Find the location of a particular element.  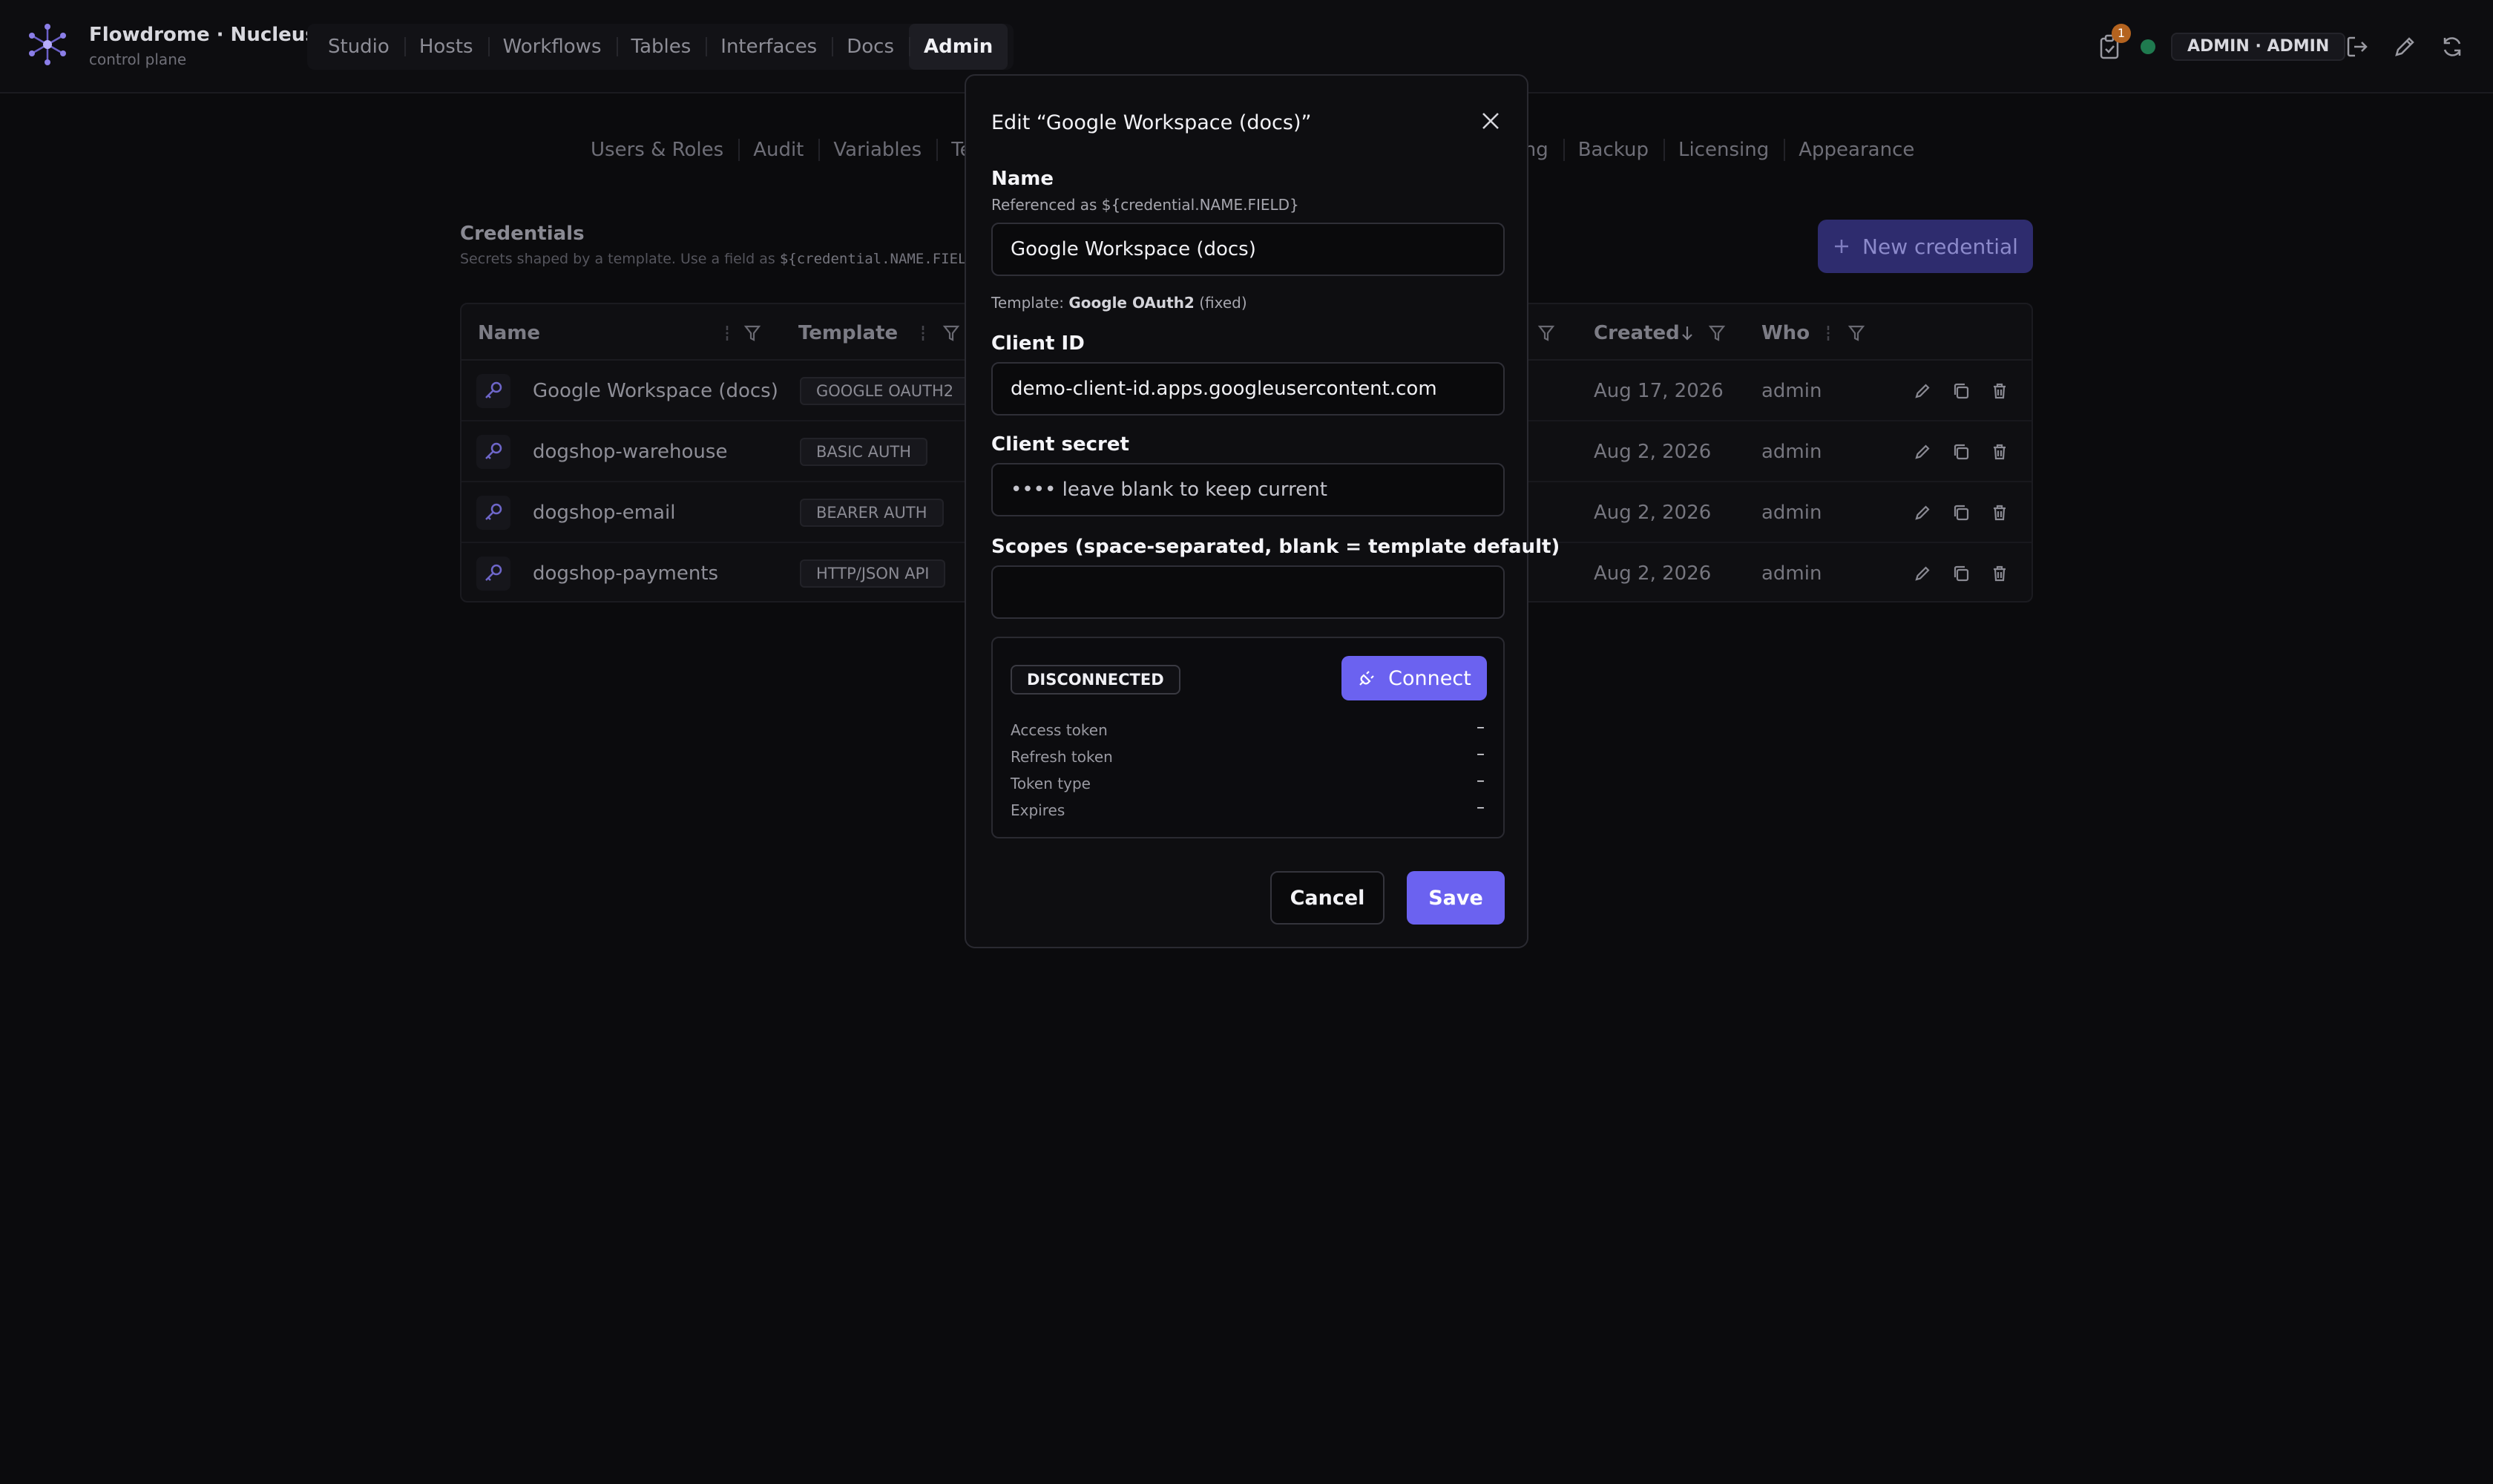

section-title: Credentials is located at coordinates (522, 234).